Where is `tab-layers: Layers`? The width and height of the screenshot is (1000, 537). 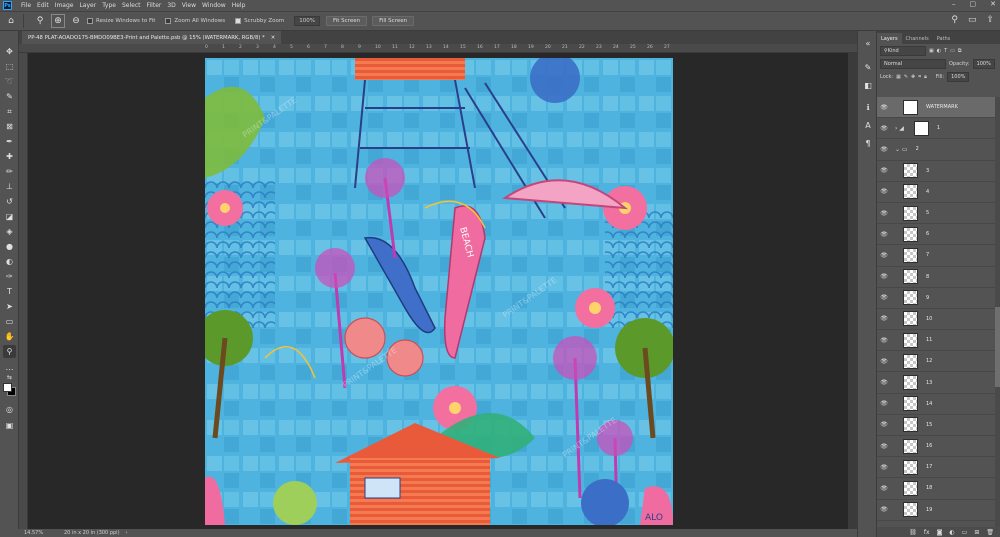
tab-layers: Layers is located at coordinates (889, 38).